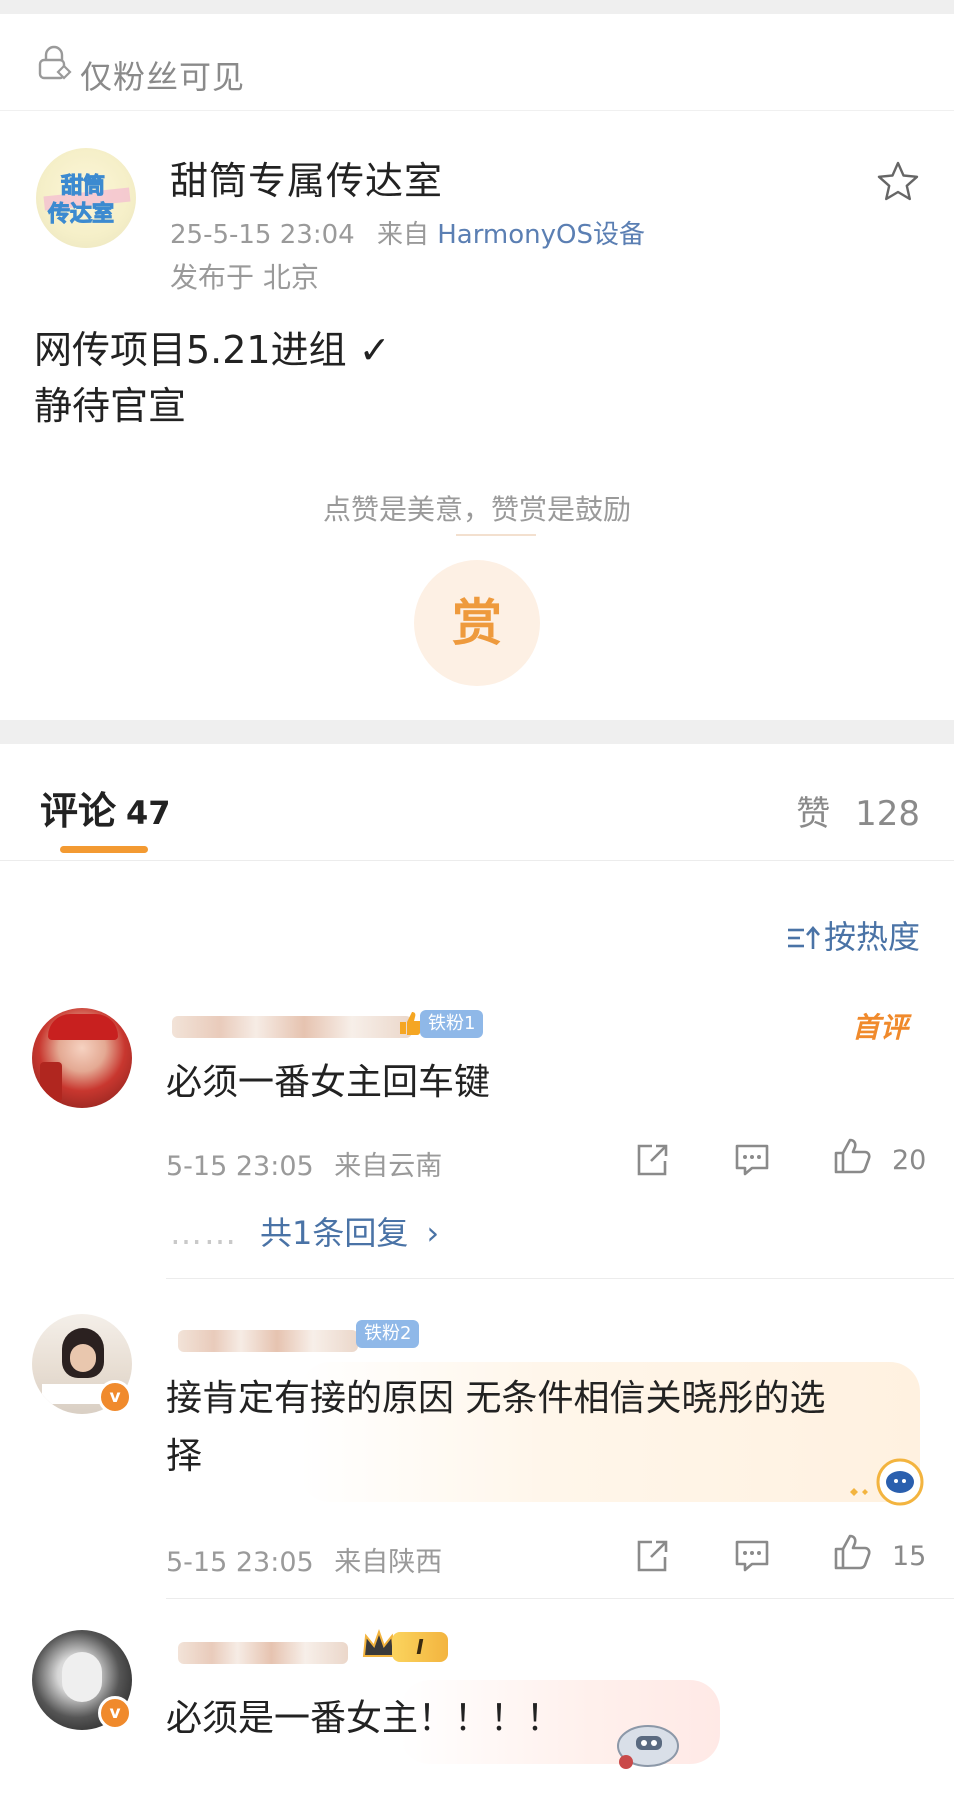  What do you see at coordinates (104, 849) in the screenshot?
I see `active-tab-indicator` at bounding box center [104, 849].